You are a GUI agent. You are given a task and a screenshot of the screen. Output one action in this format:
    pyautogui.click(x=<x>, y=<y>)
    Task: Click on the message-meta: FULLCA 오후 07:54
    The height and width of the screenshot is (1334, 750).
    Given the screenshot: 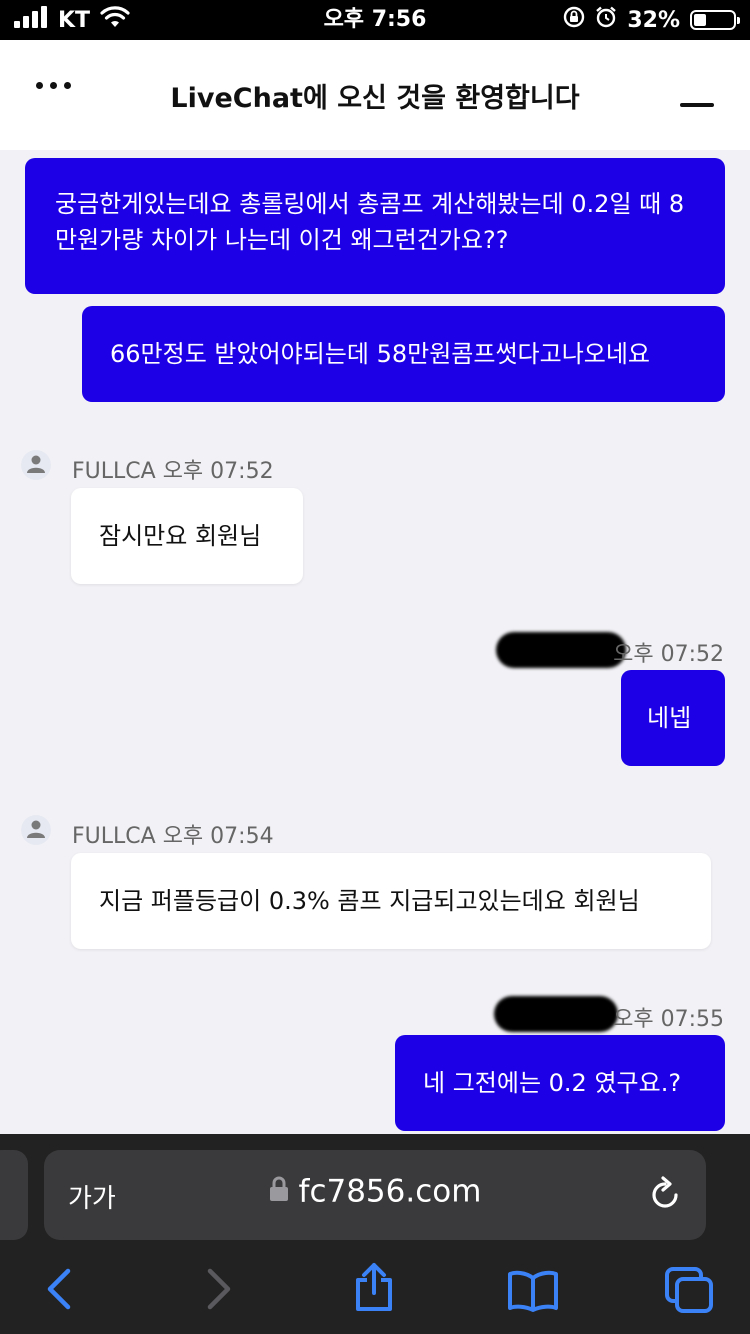 What is the action you would take?
    pyautogui.click(x=173, y=834)
    